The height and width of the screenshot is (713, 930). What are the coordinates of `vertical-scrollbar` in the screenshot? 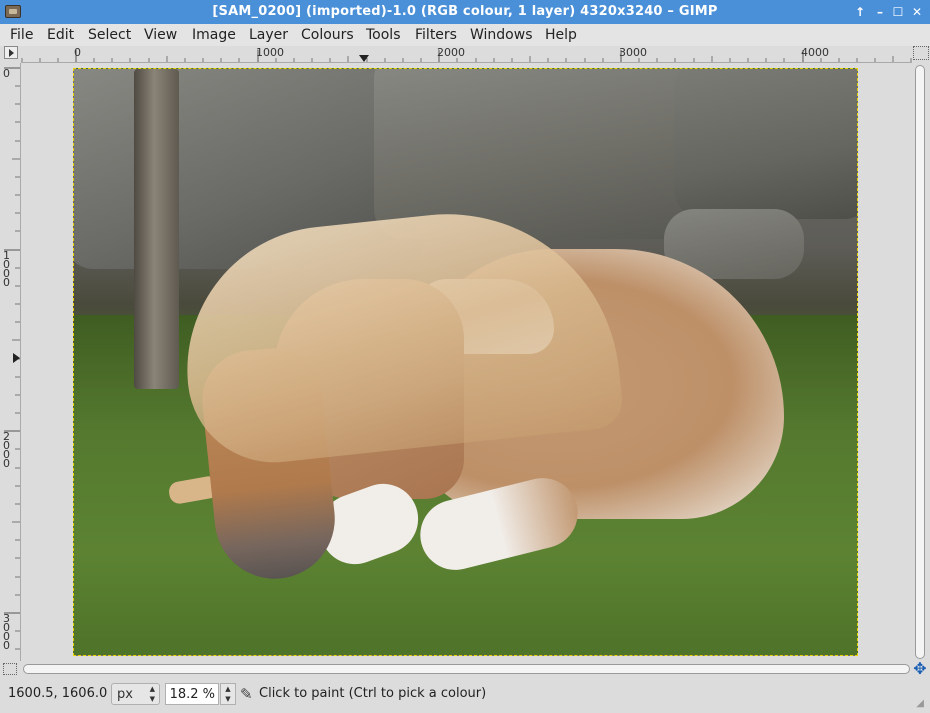 It's located at (920, 362).